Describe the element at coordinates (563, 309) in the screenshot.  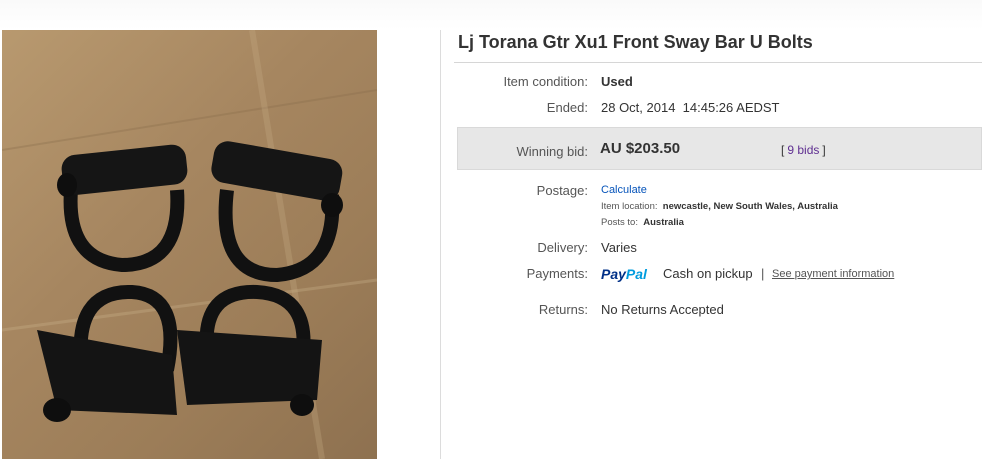
I see `returns-label: Returns:` at that location.